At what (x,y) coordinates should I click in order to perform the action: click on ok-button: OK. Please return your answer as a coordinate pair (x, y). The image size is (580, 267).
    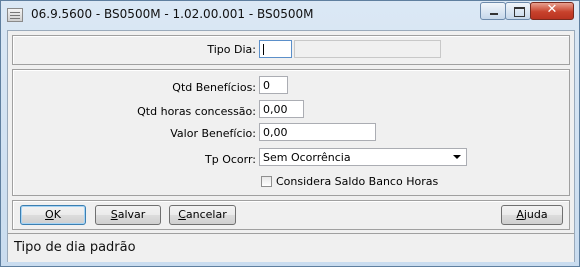
    Looking at the image, I should click on (53, 215).